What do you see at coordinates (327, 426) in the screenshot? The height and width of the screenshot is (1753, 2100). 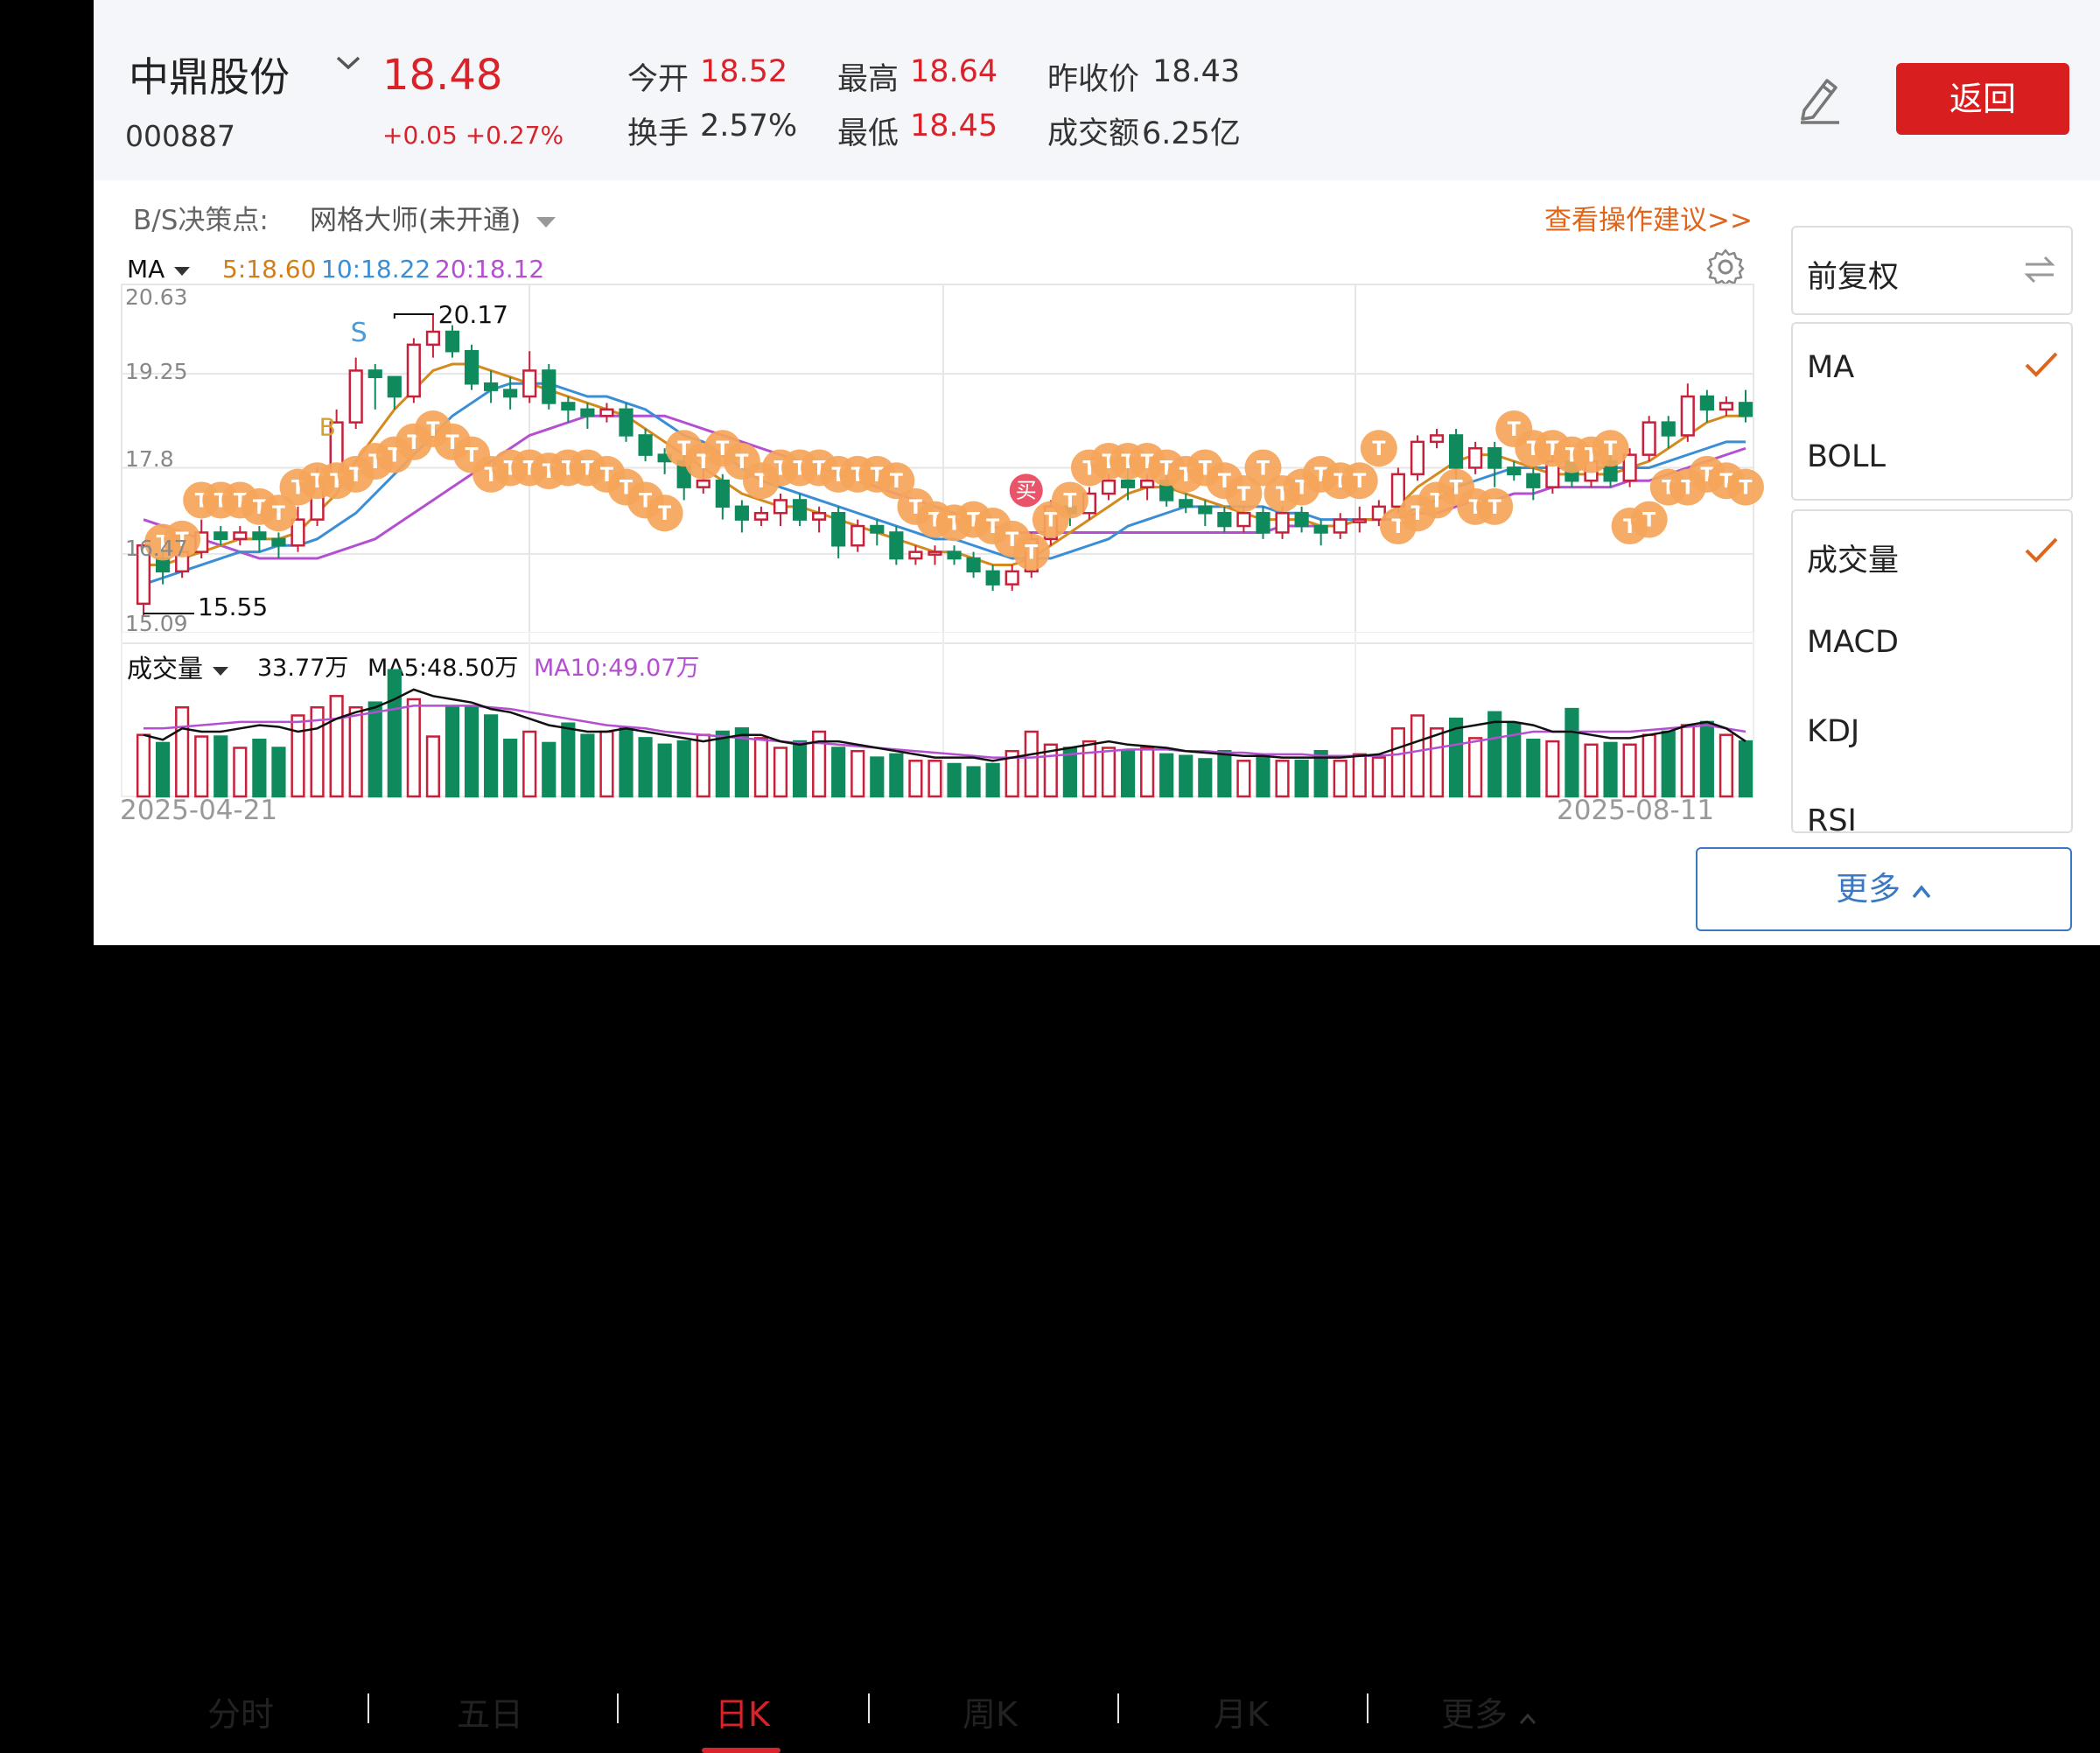 I see `buy-marker: B` at bounding box center [327, 426].